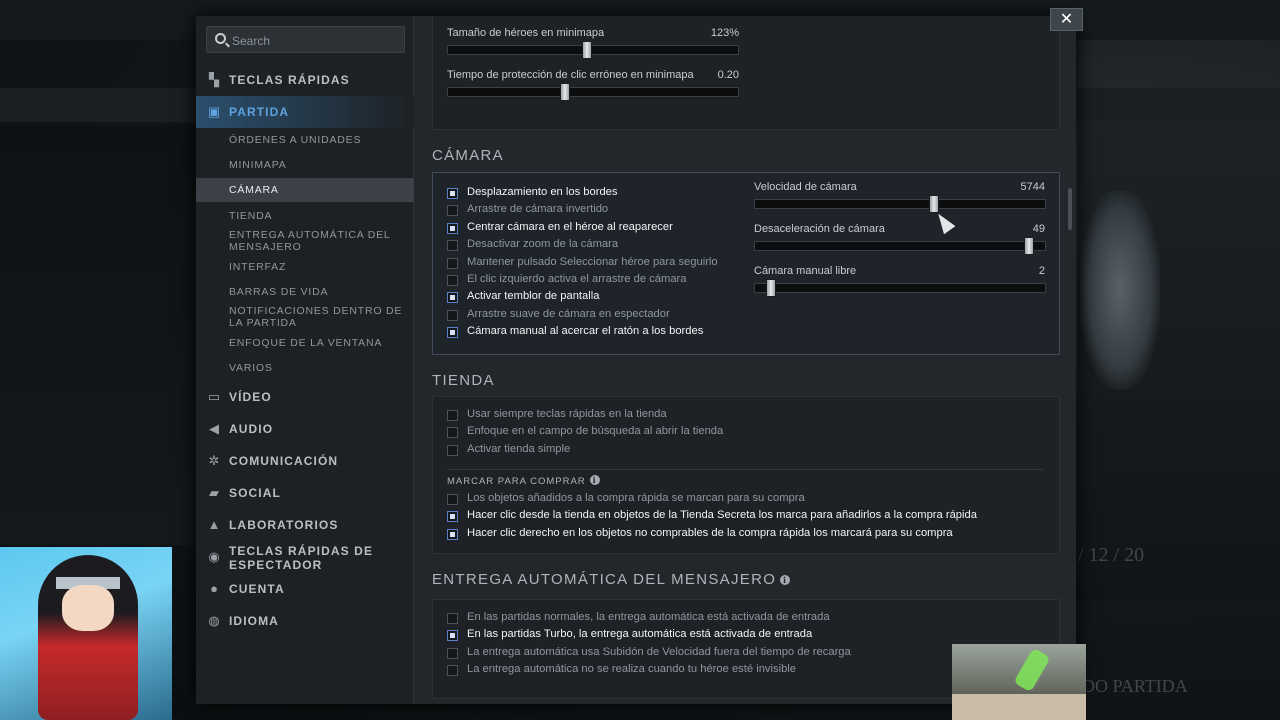 This screenshot has height=720, width=1280. Describe the element at coordinates (289, 80) in the screenshot. I see `nav-label: TECLAS RÁPIDAS` at that location.